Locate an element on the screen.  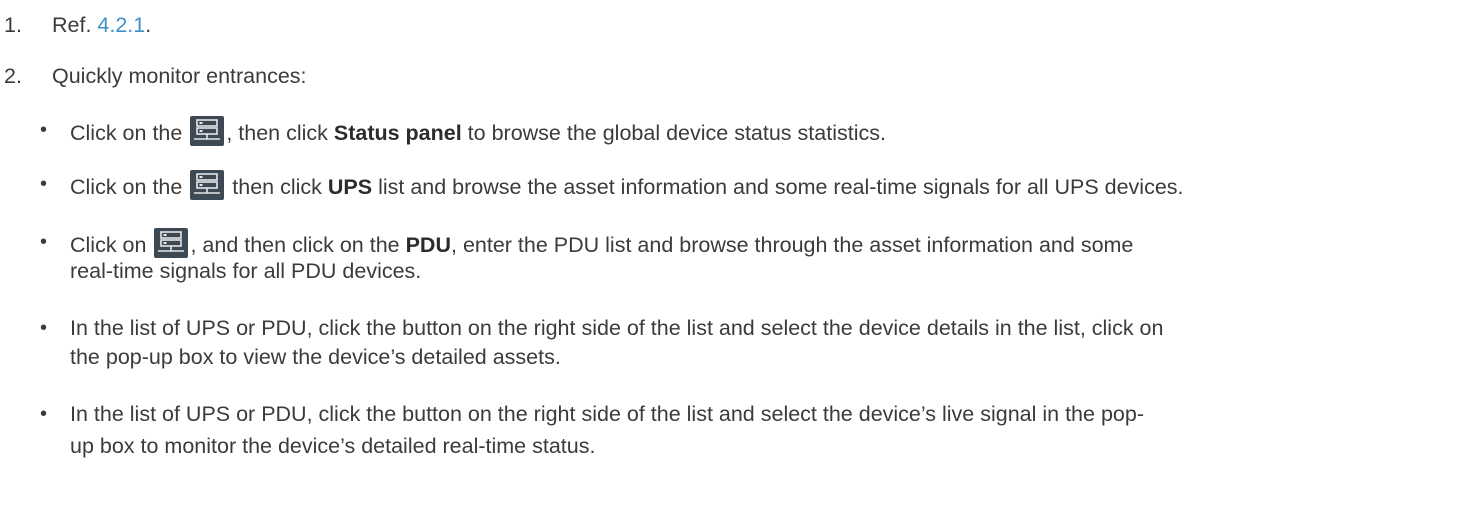
ups-label: UPS is located at coordinates (350, 187).